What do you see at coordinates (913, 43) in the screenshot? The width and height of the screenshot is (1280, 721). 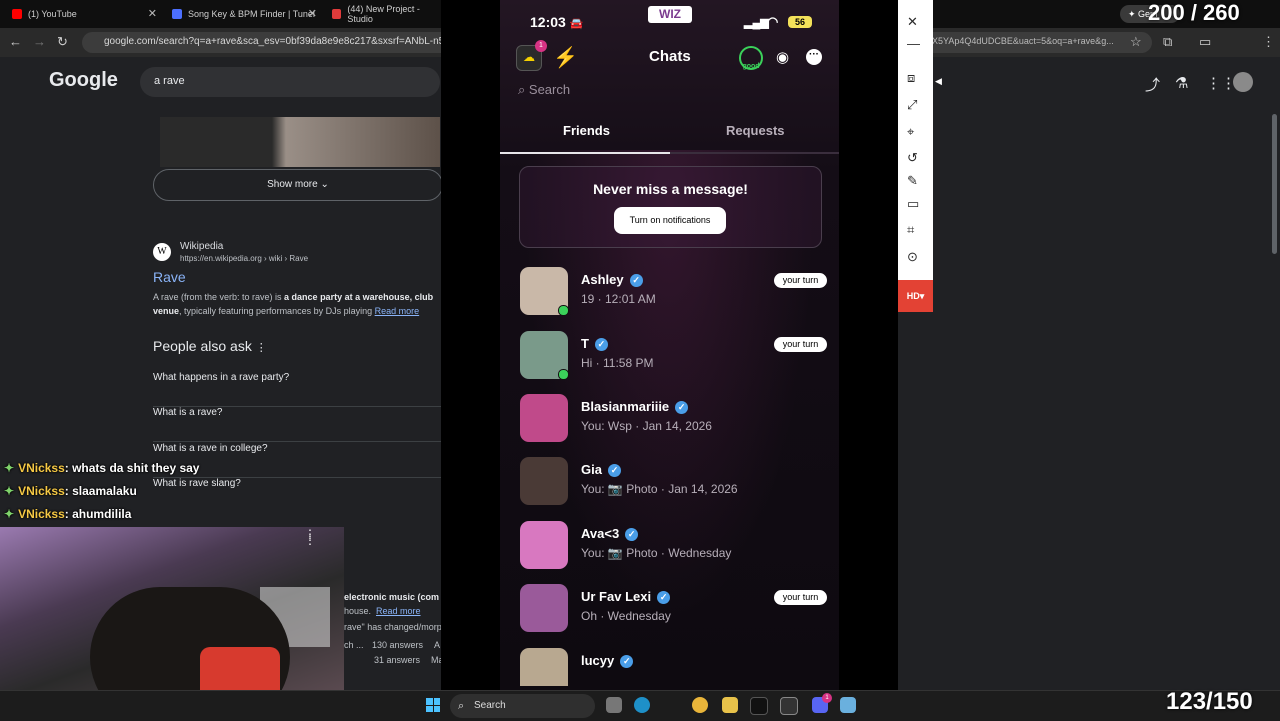 I see `minimize-icon: —` at bounding box center [913, 43].